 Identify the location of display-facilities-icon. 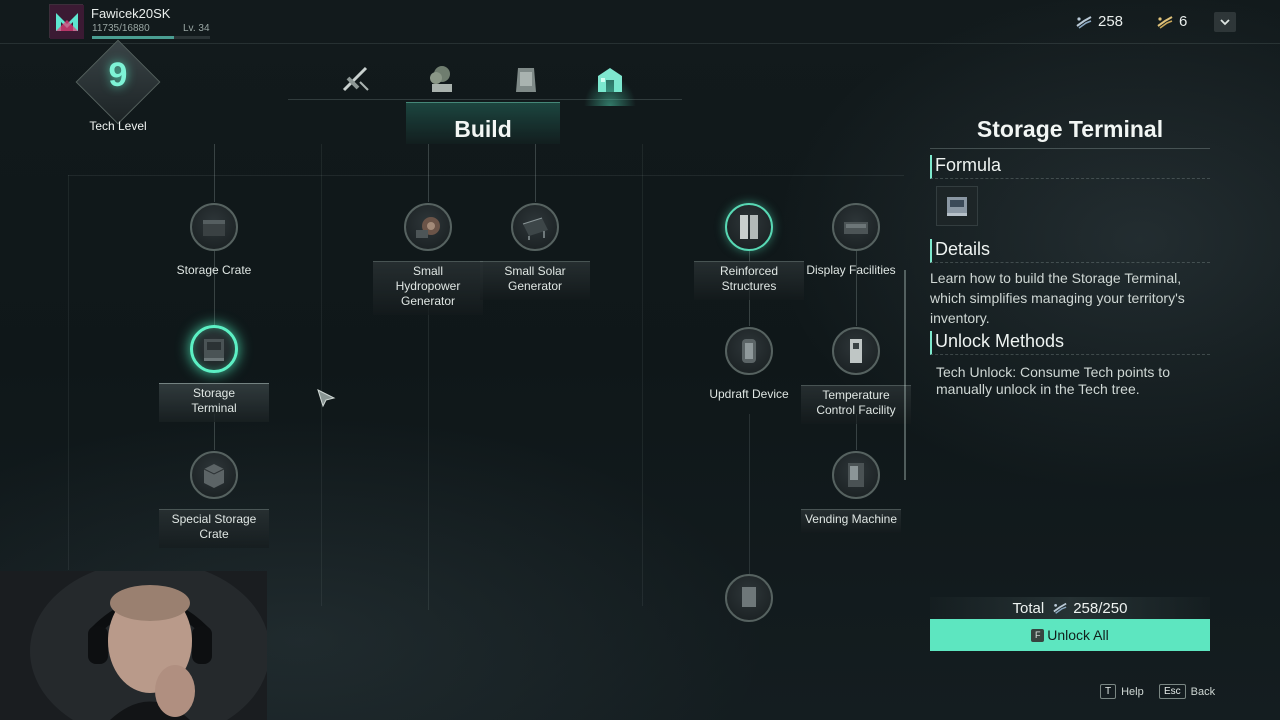
(856, 228).